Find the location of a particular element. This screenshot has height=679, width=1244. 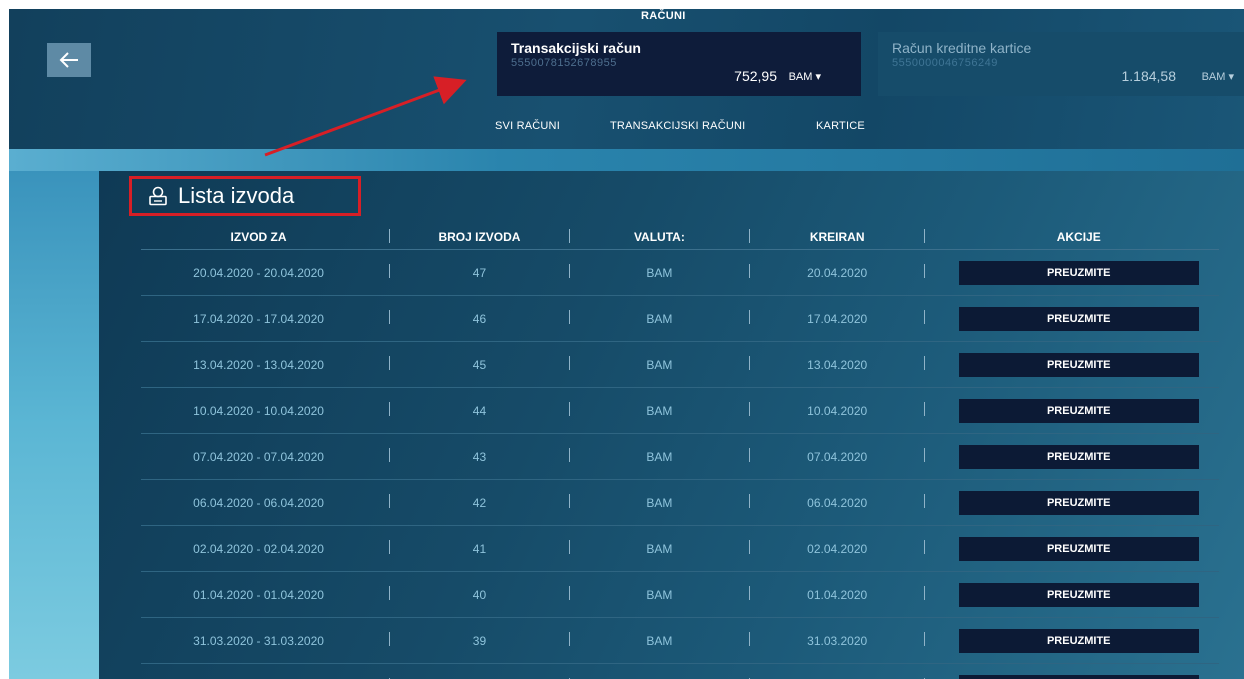

tab-transaction-accounts: TRANSAKCIJSKI RAČUNI is located at coordinates (677, 126).